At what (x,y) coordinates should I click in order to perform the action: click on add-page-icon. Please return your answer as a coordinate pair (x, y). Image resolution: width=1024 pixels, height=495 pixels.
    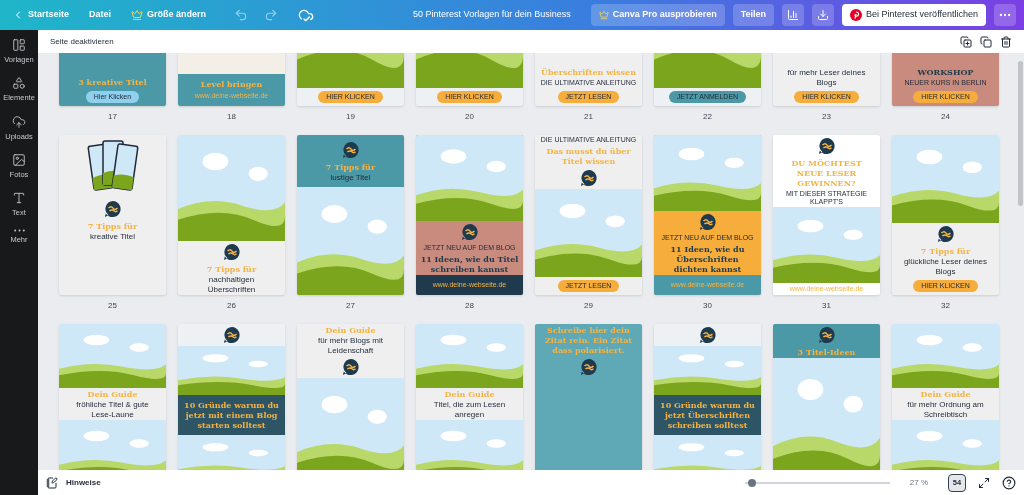
    Looking at the image, I should click on (966, 41).